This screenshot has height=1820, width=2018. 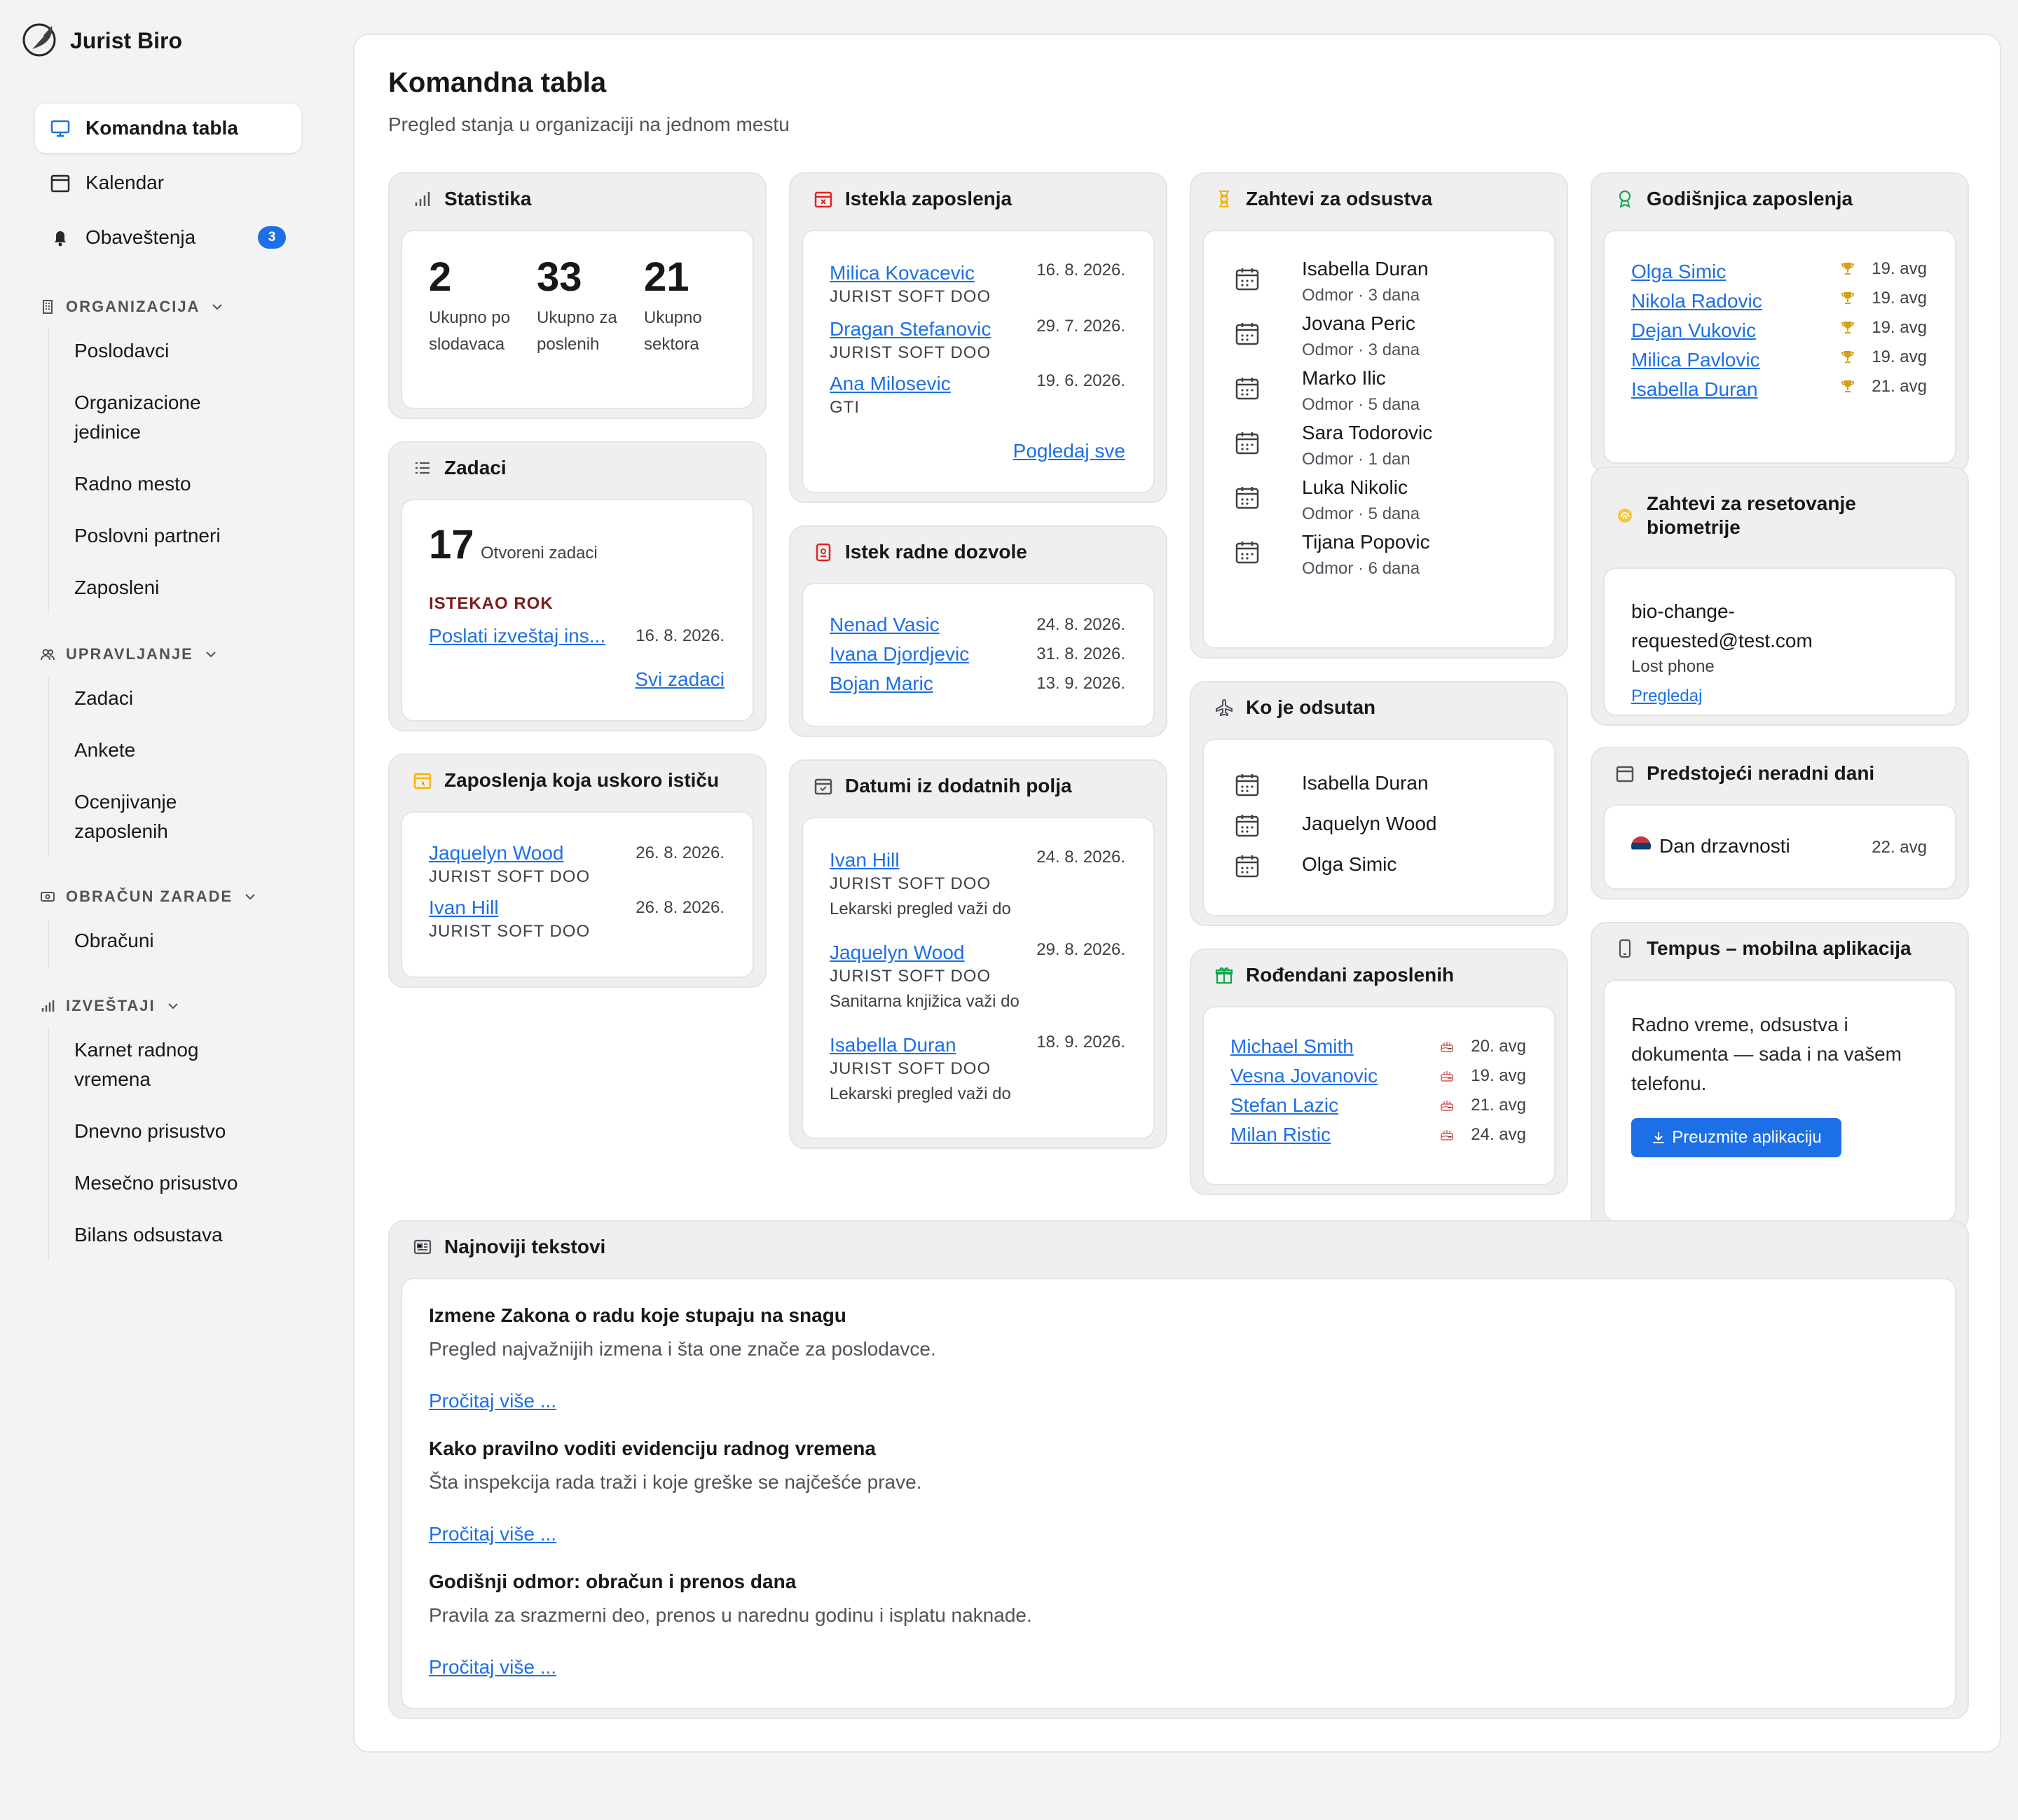 What do you see at coordinates (422, 467) in the screenshot?
I see `list-icon` at bounding box center [422, 467].